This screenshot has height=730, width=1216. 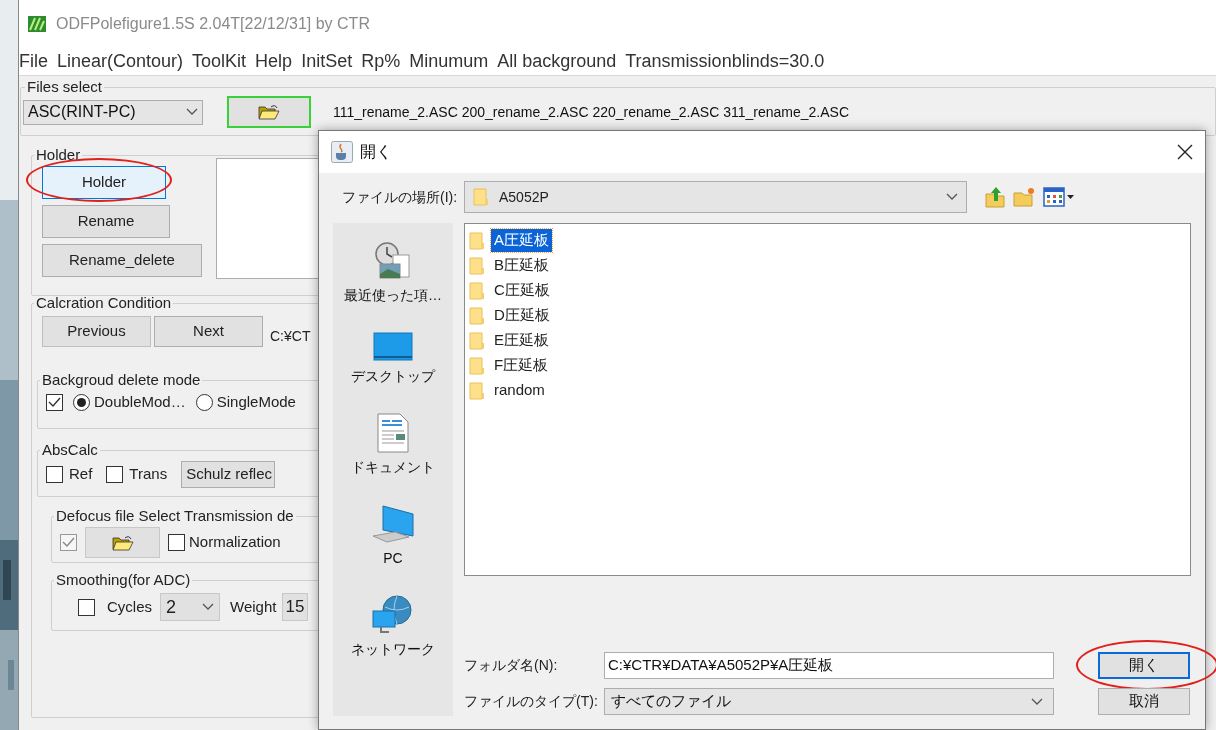 I want to click on folder-item: F圧延板, so click(x=521, y=365).